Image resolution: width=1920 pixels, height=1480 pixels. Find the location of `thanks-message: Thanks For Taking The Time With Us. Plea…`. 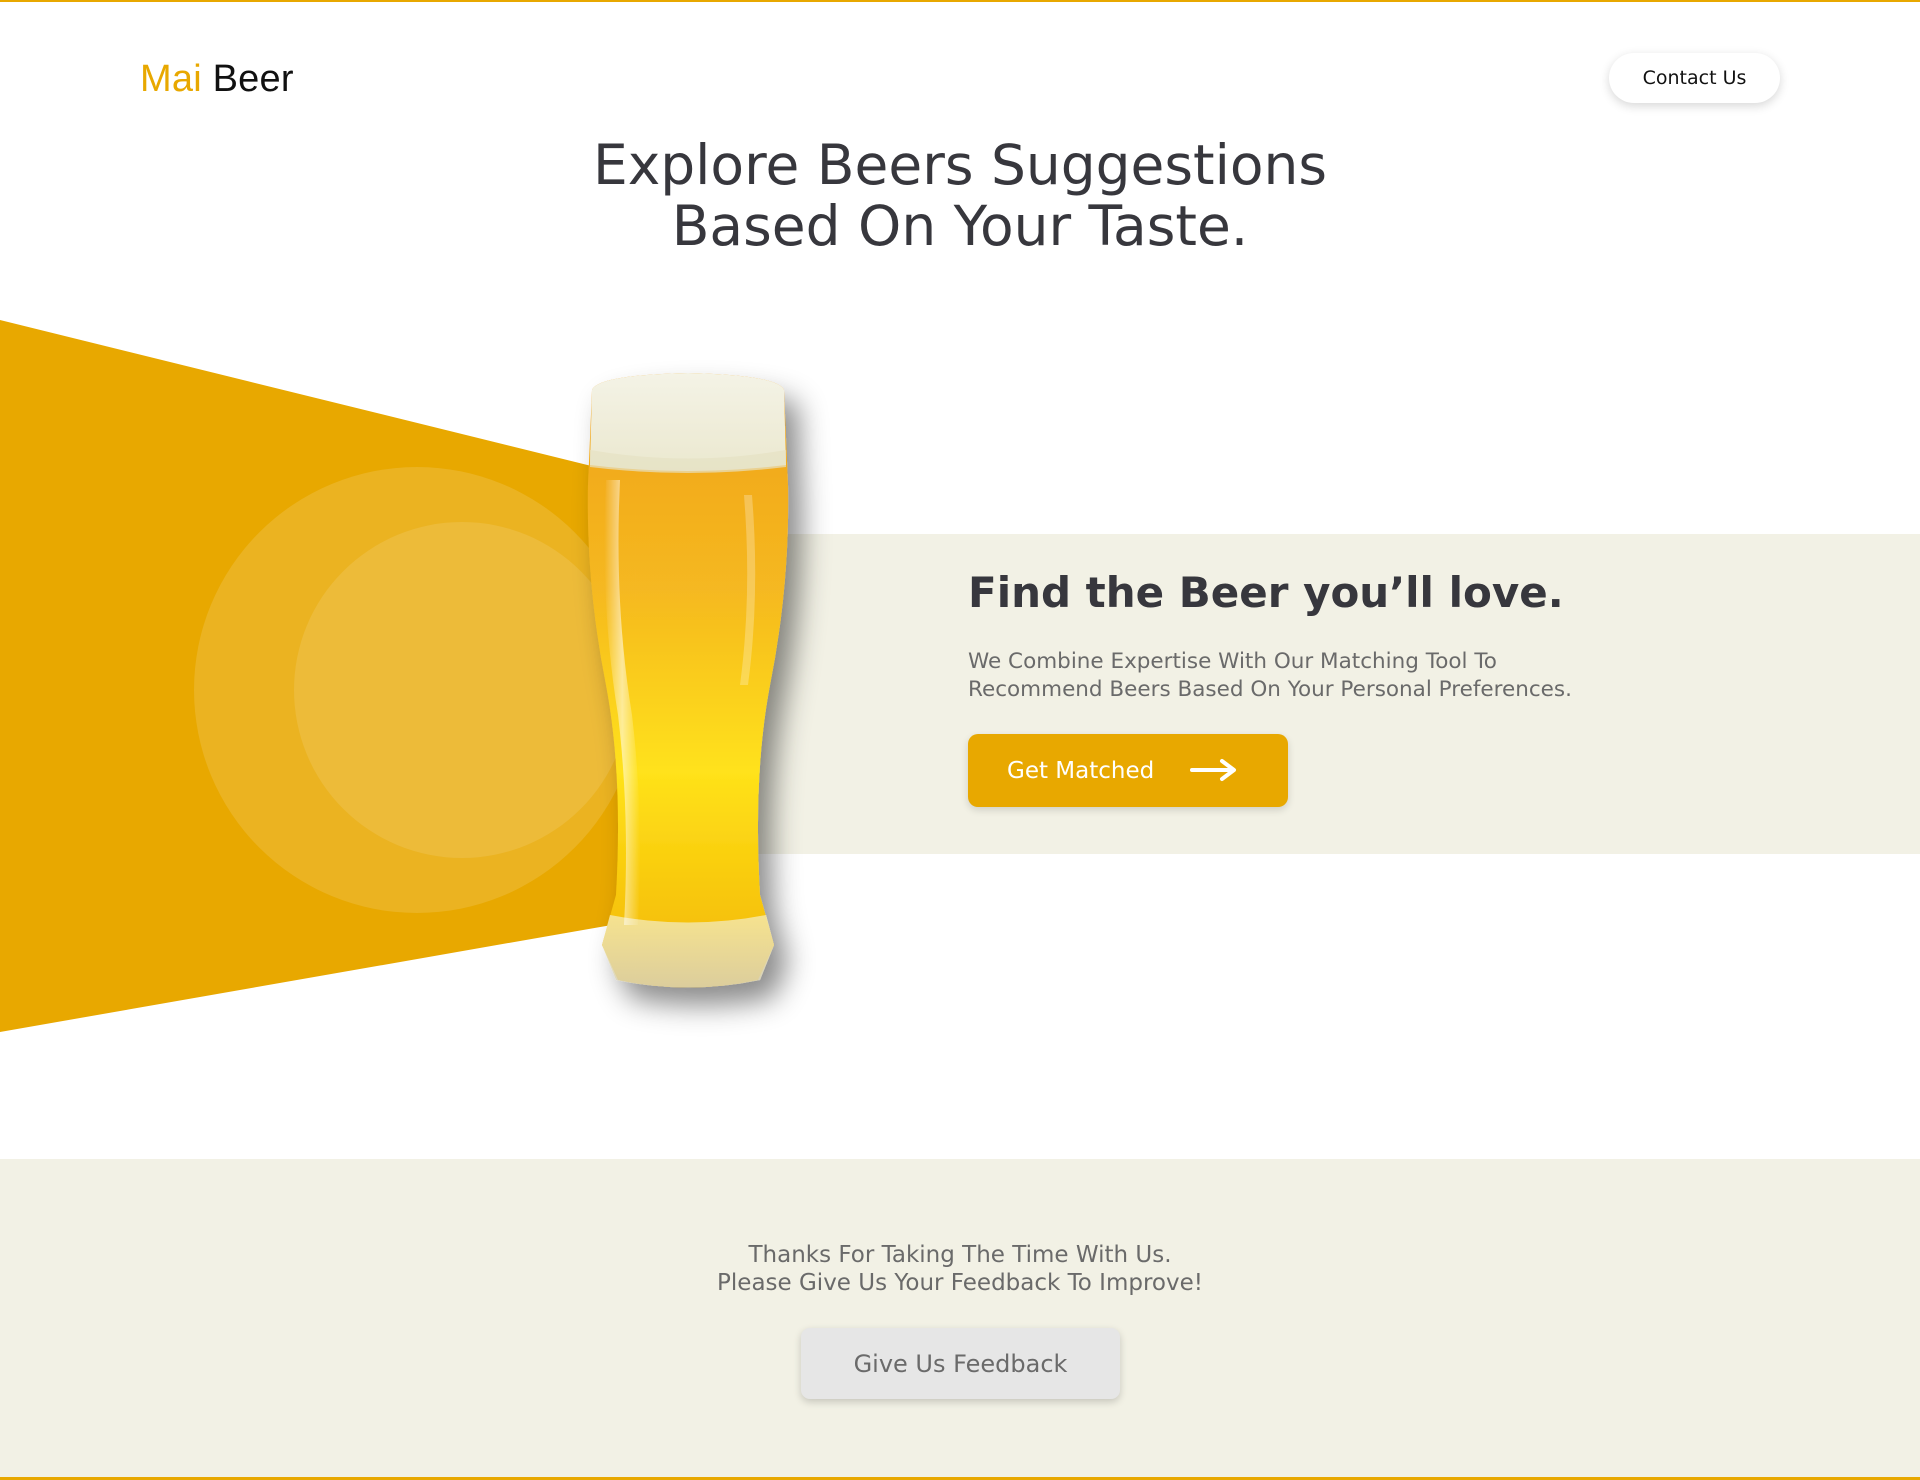

thanks-message: Thanks For Taking The Time With Us. Plea… is located at coordinates (960, 1269).